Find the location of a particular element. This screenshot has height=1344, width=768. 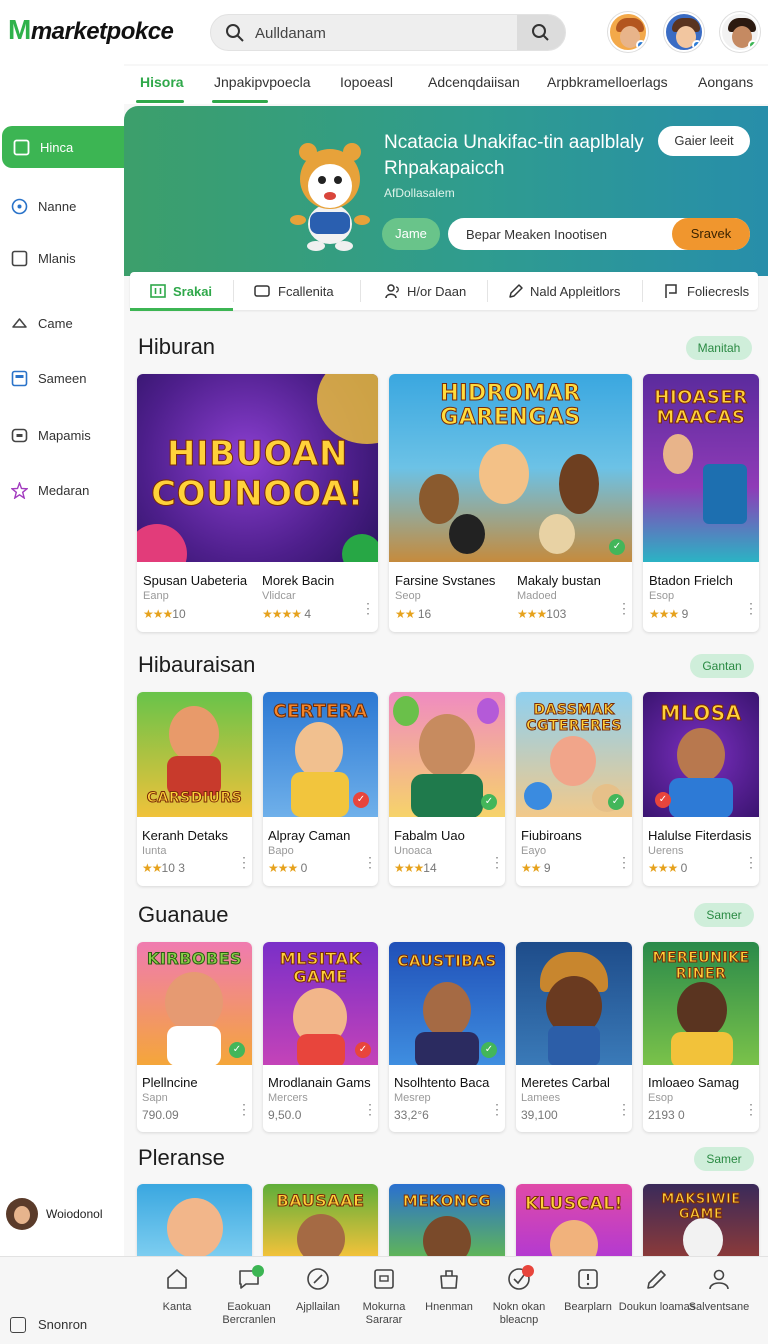

section-title: Pleranse is located at coordinates (181, 1157).